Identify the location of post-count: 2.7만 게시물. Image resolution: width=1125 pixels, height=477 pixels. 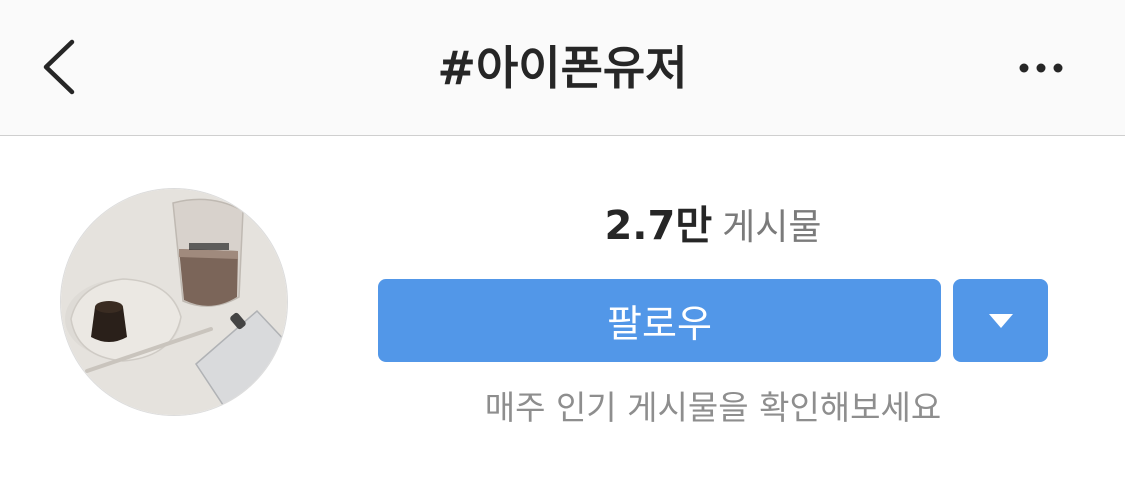
(713, 226).